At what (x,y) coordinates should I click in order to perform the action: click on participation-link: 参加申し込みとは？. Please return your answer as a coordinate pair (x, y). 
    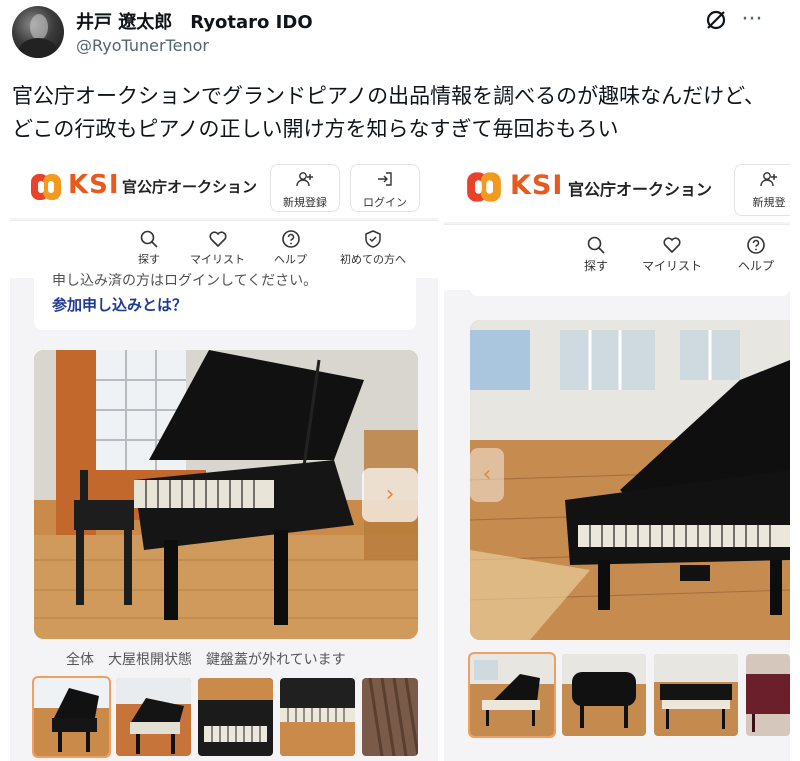
    Looking at the image, I should click on (119, 304).